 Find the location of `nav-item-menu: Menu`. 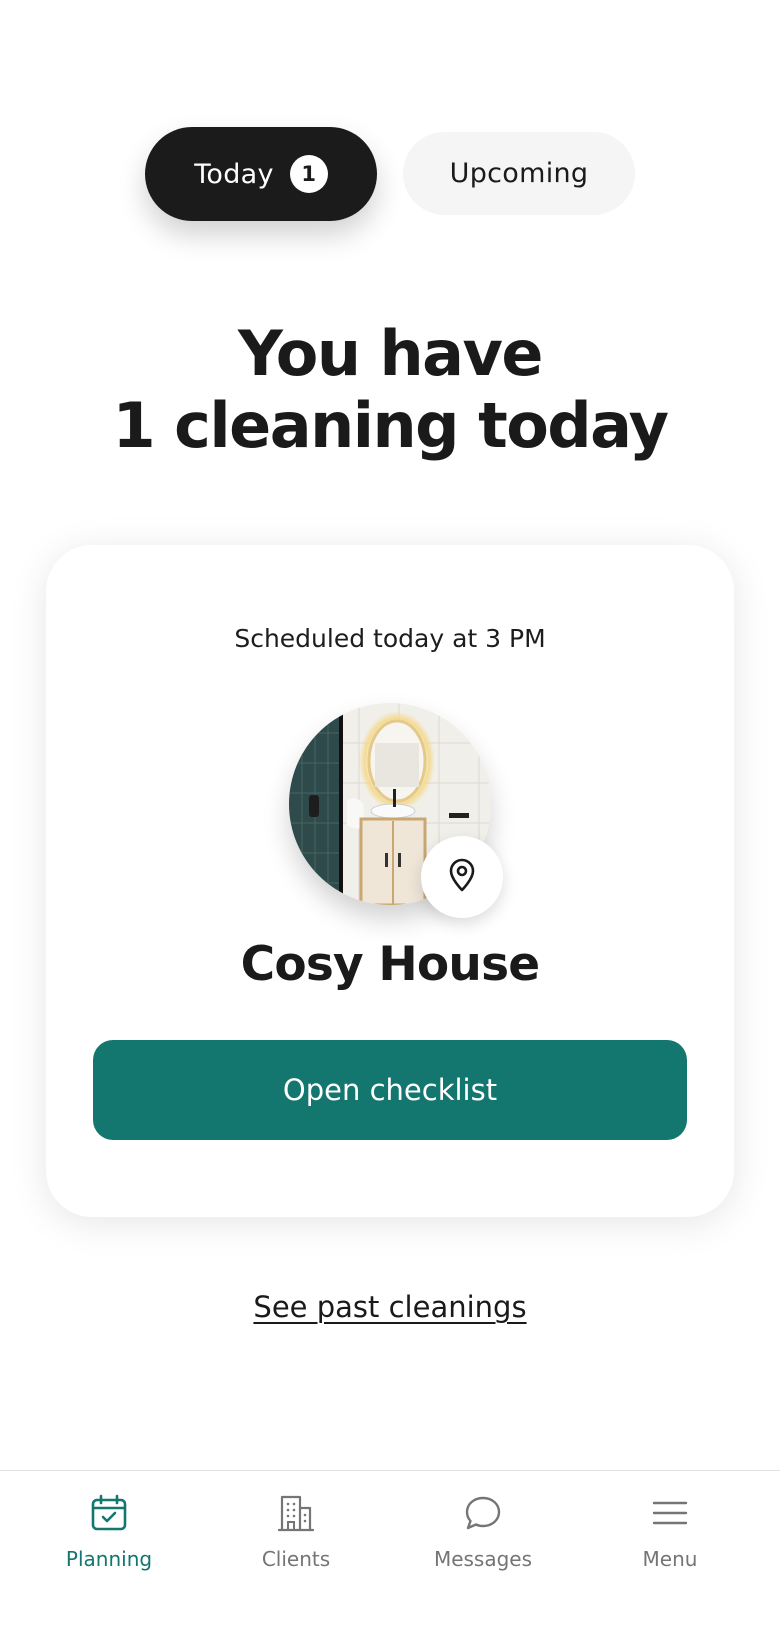

nav-item-menu: Menu is located at coordinates (670, 1532).